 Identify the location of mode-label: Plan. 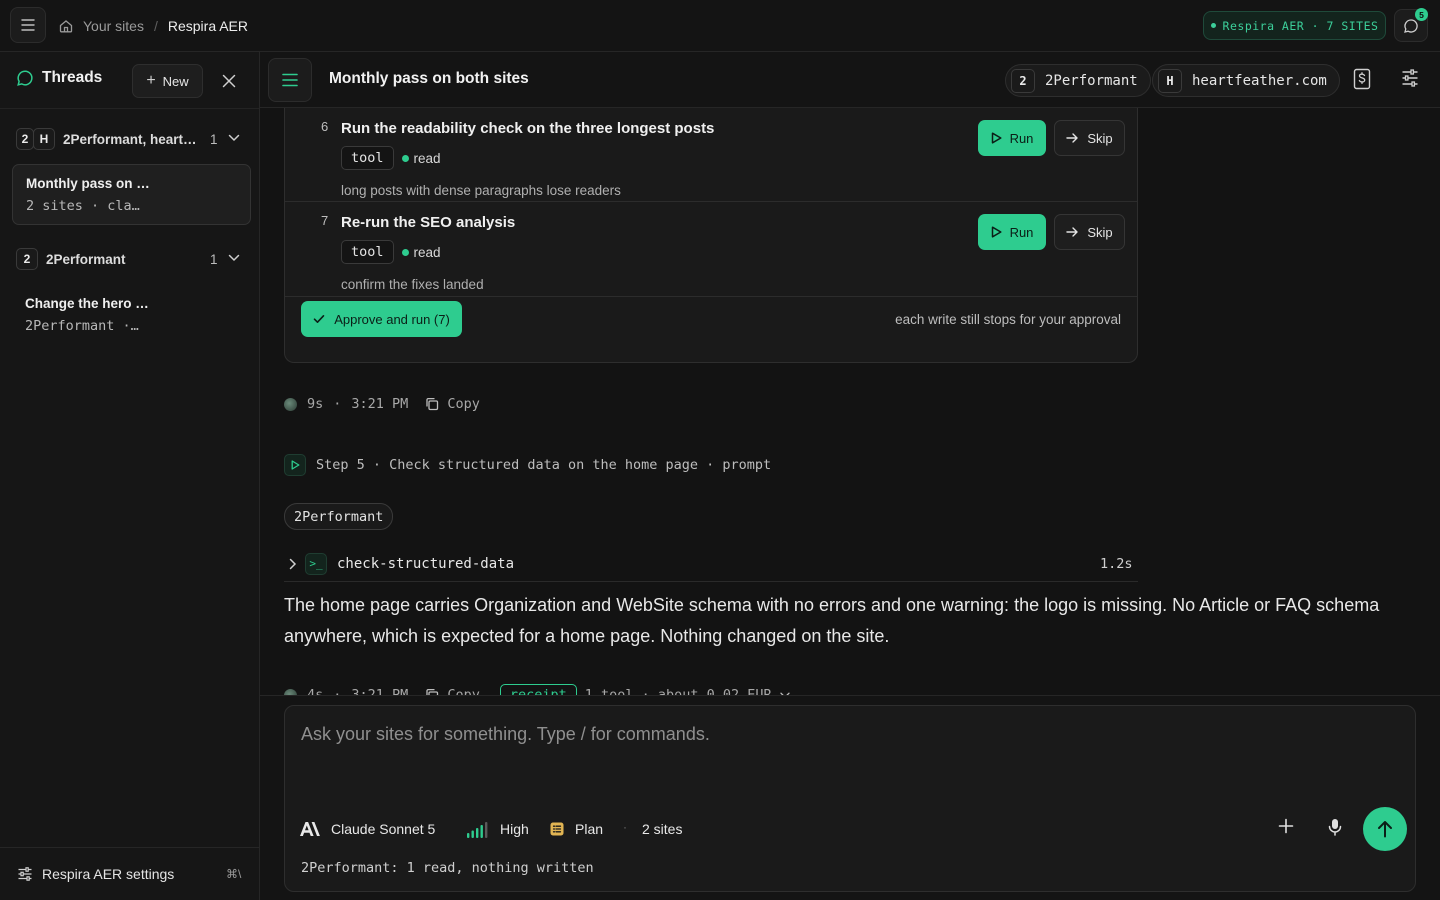
(589, 829).